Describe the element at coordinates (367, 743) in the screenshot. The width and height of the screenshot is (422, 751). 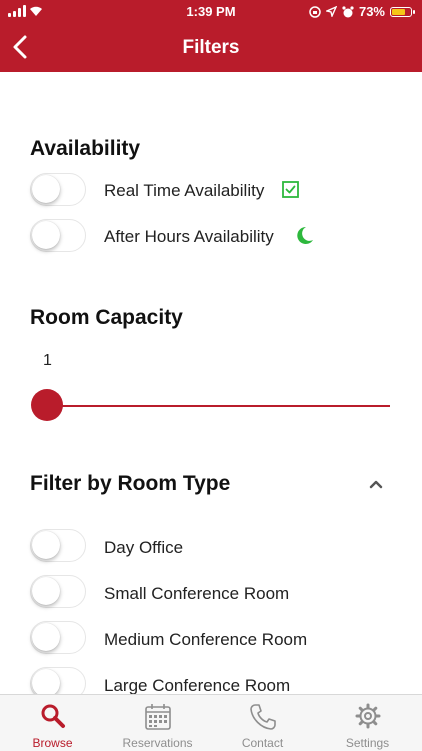
I see `tab-settings-label: Settings` at that location.